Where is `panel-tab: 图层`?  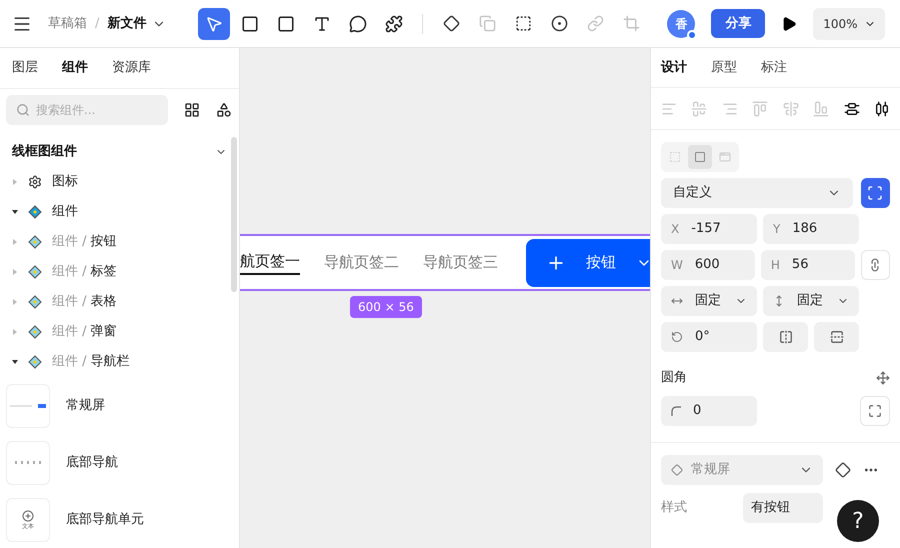
panel-tab: 图层 is located at coordinates (25, 68).